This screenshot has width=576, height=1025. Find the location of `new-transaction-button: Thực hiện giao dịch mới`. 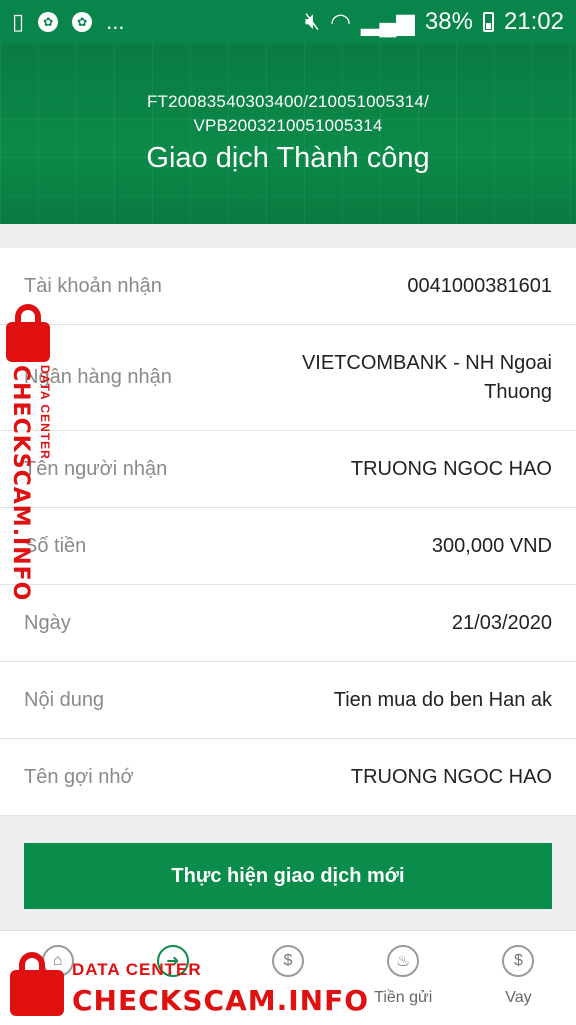

new-transaction-button: Thực hiện giao dịch mới is located at coordinates (288, 876).